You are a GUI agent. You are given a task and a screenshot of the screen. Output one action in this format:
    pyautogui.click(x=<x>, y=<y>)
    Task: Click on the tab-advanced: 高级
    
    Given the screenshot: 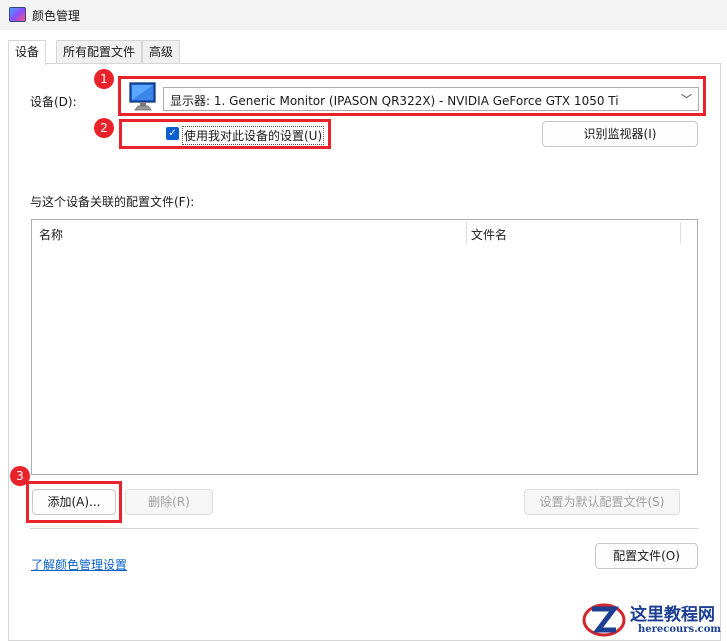 What is the action you would take?
    pyautogui.click(x=161, y=51)
    